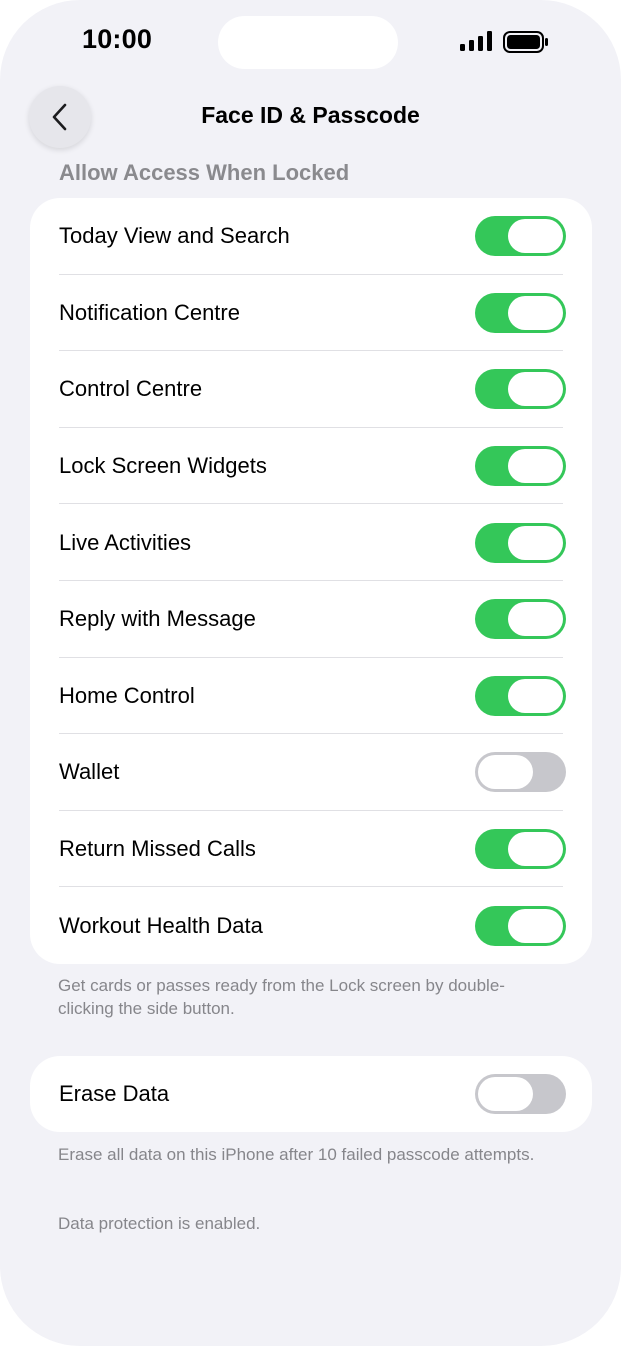  I want to click on setting-row-live-activities: Live Activities, so click(311, 542).